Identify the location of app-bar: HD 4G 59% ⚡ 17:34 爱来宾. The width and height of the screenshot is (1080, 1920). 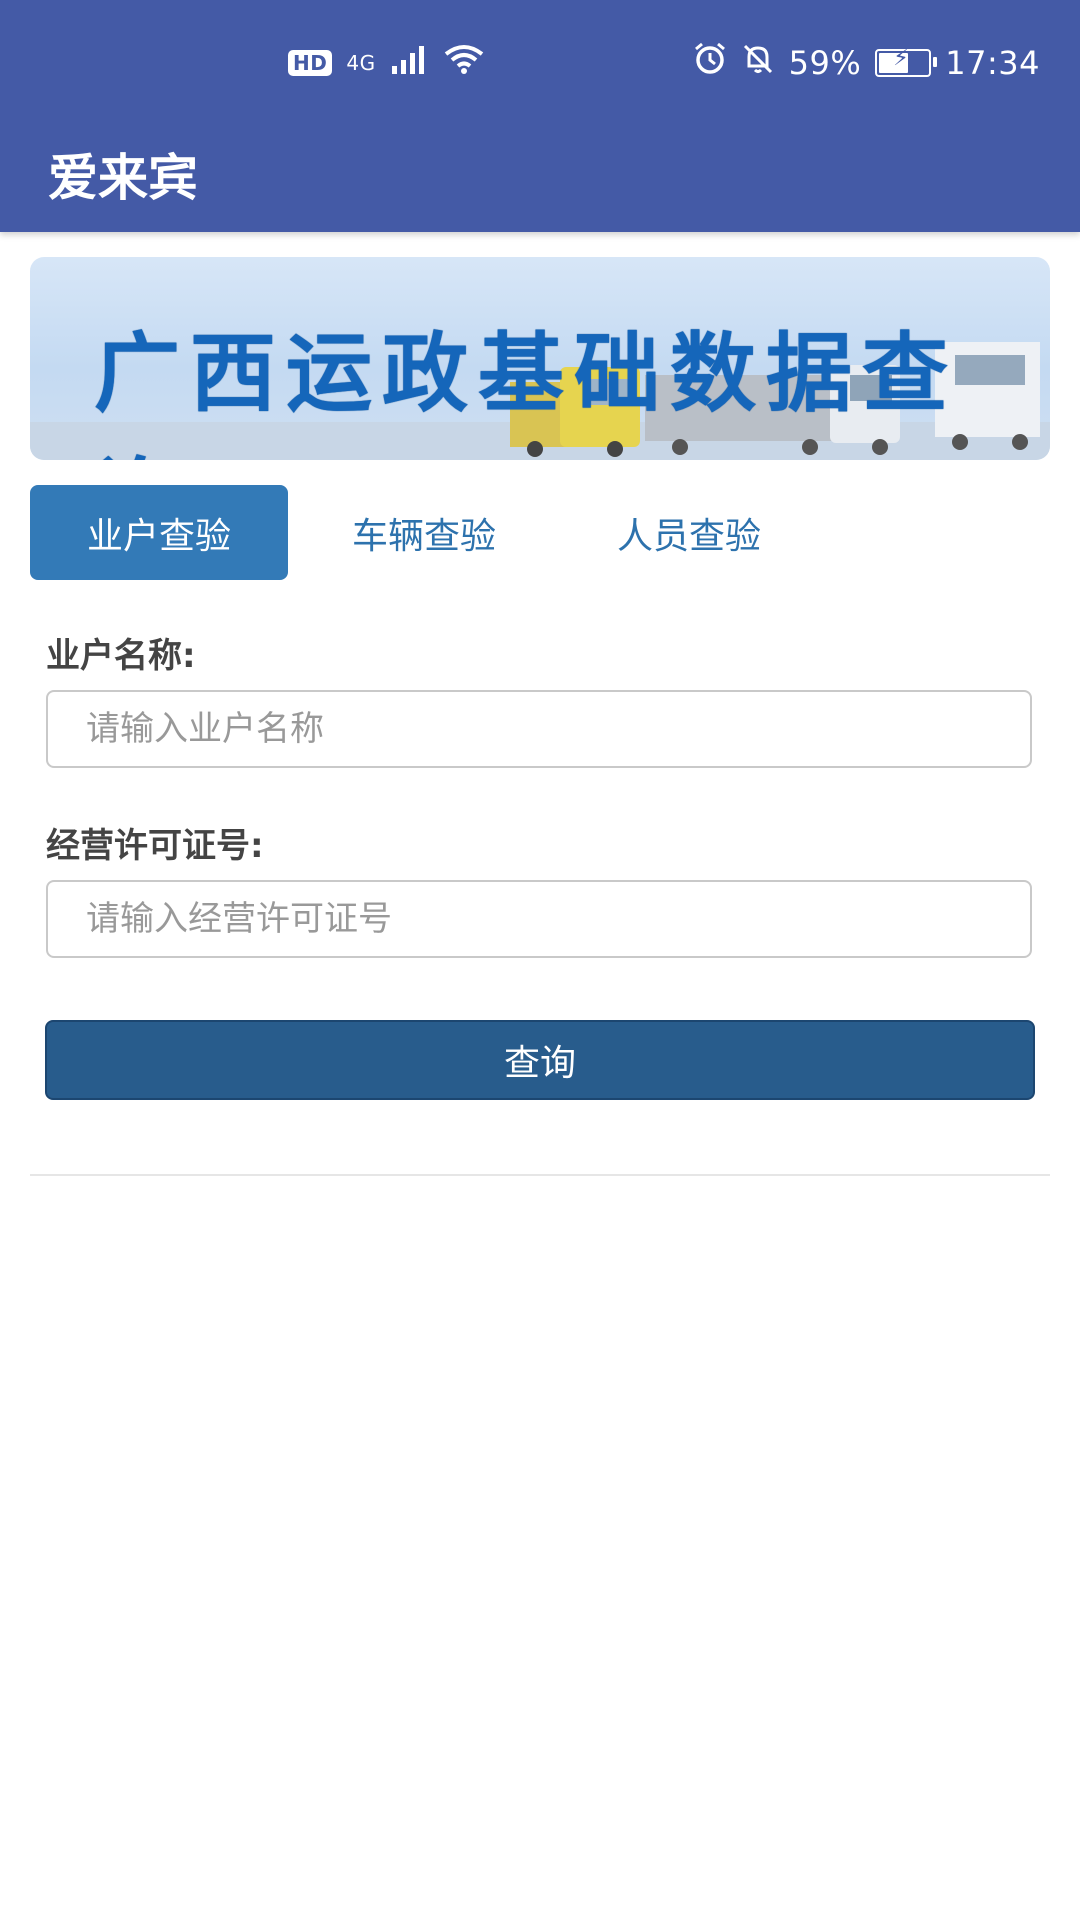
(540, 116).